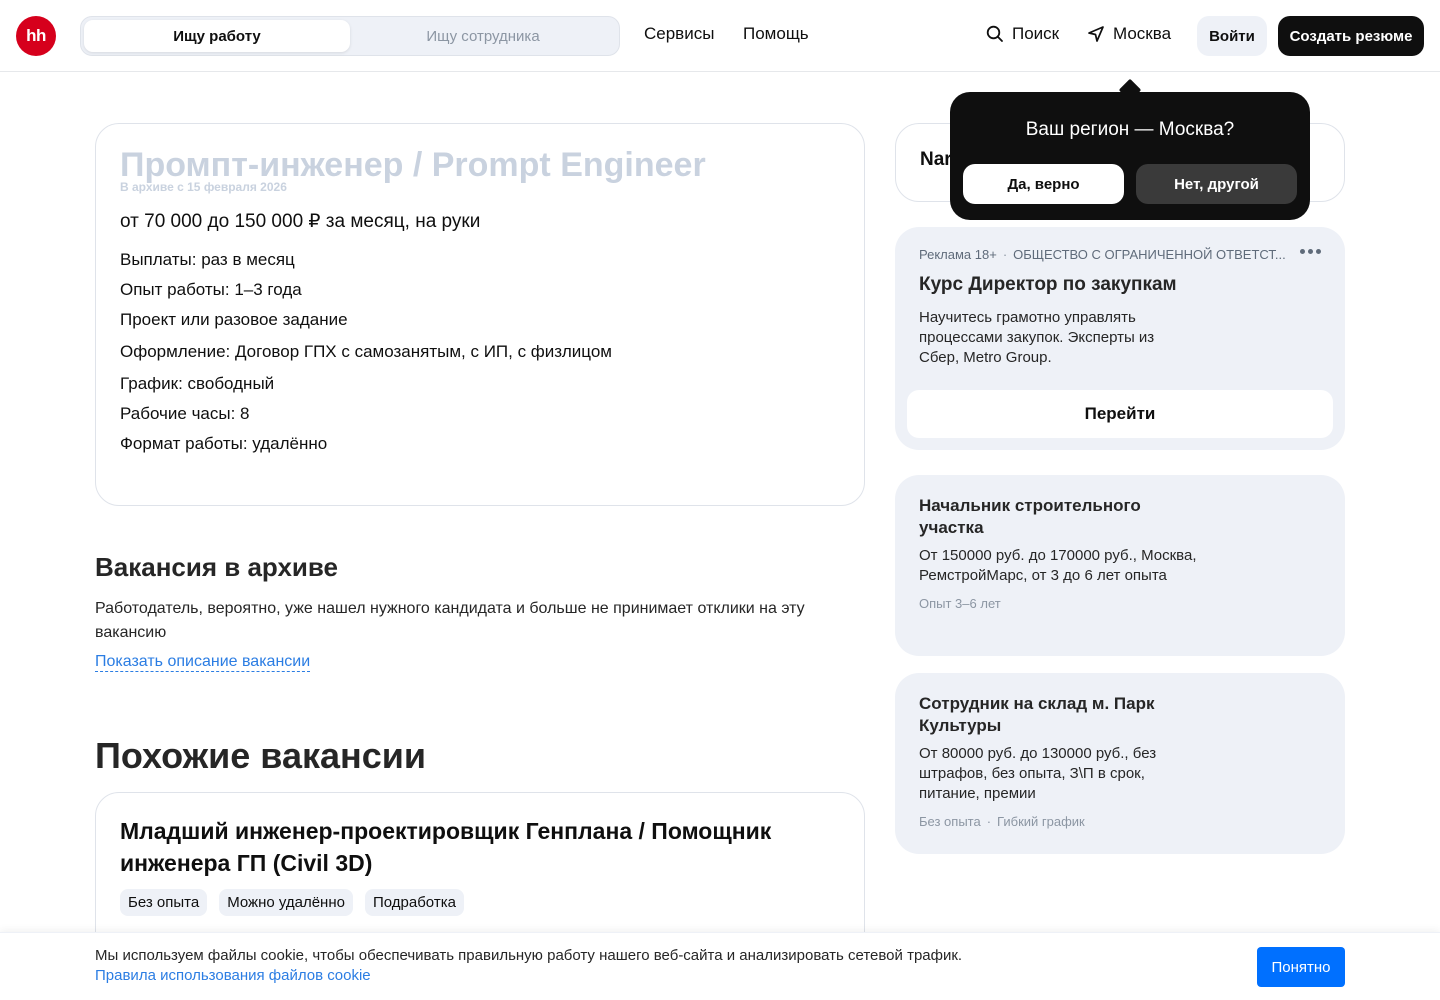 This screenshot has height=1000, width=1440. Describe the element at coordinates (950, 821) in the screenshot. I see `job-meta-experience: Без опыта` at that location.